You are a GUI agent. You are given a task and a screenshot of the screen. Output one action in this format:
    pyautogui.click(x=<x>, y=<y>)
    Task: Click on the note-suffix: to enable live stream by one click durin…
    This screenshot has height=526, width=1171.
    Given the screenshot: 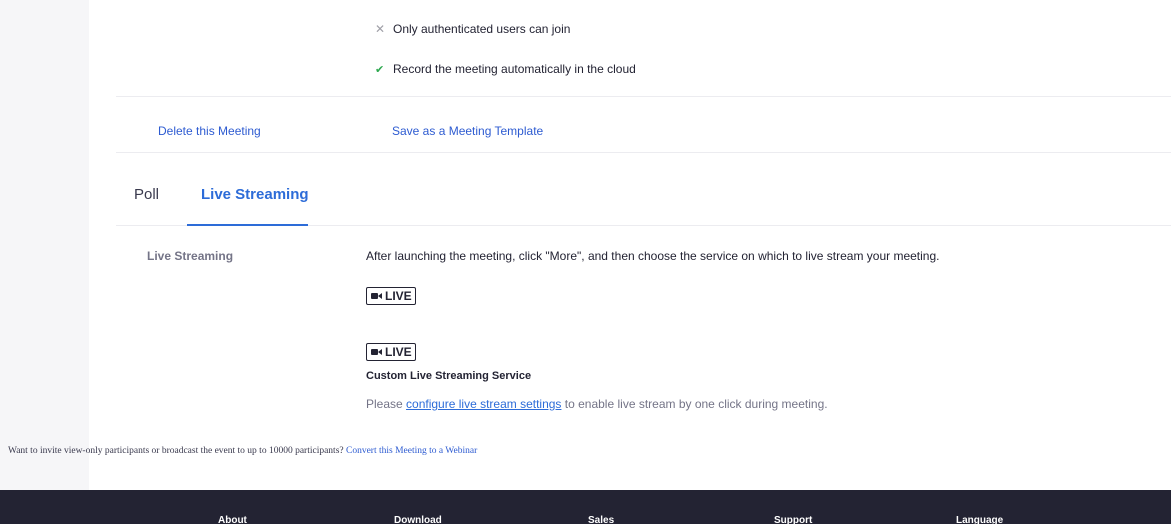 What is the action you would take?
    pyautogui.click(x=694, y=404)
    